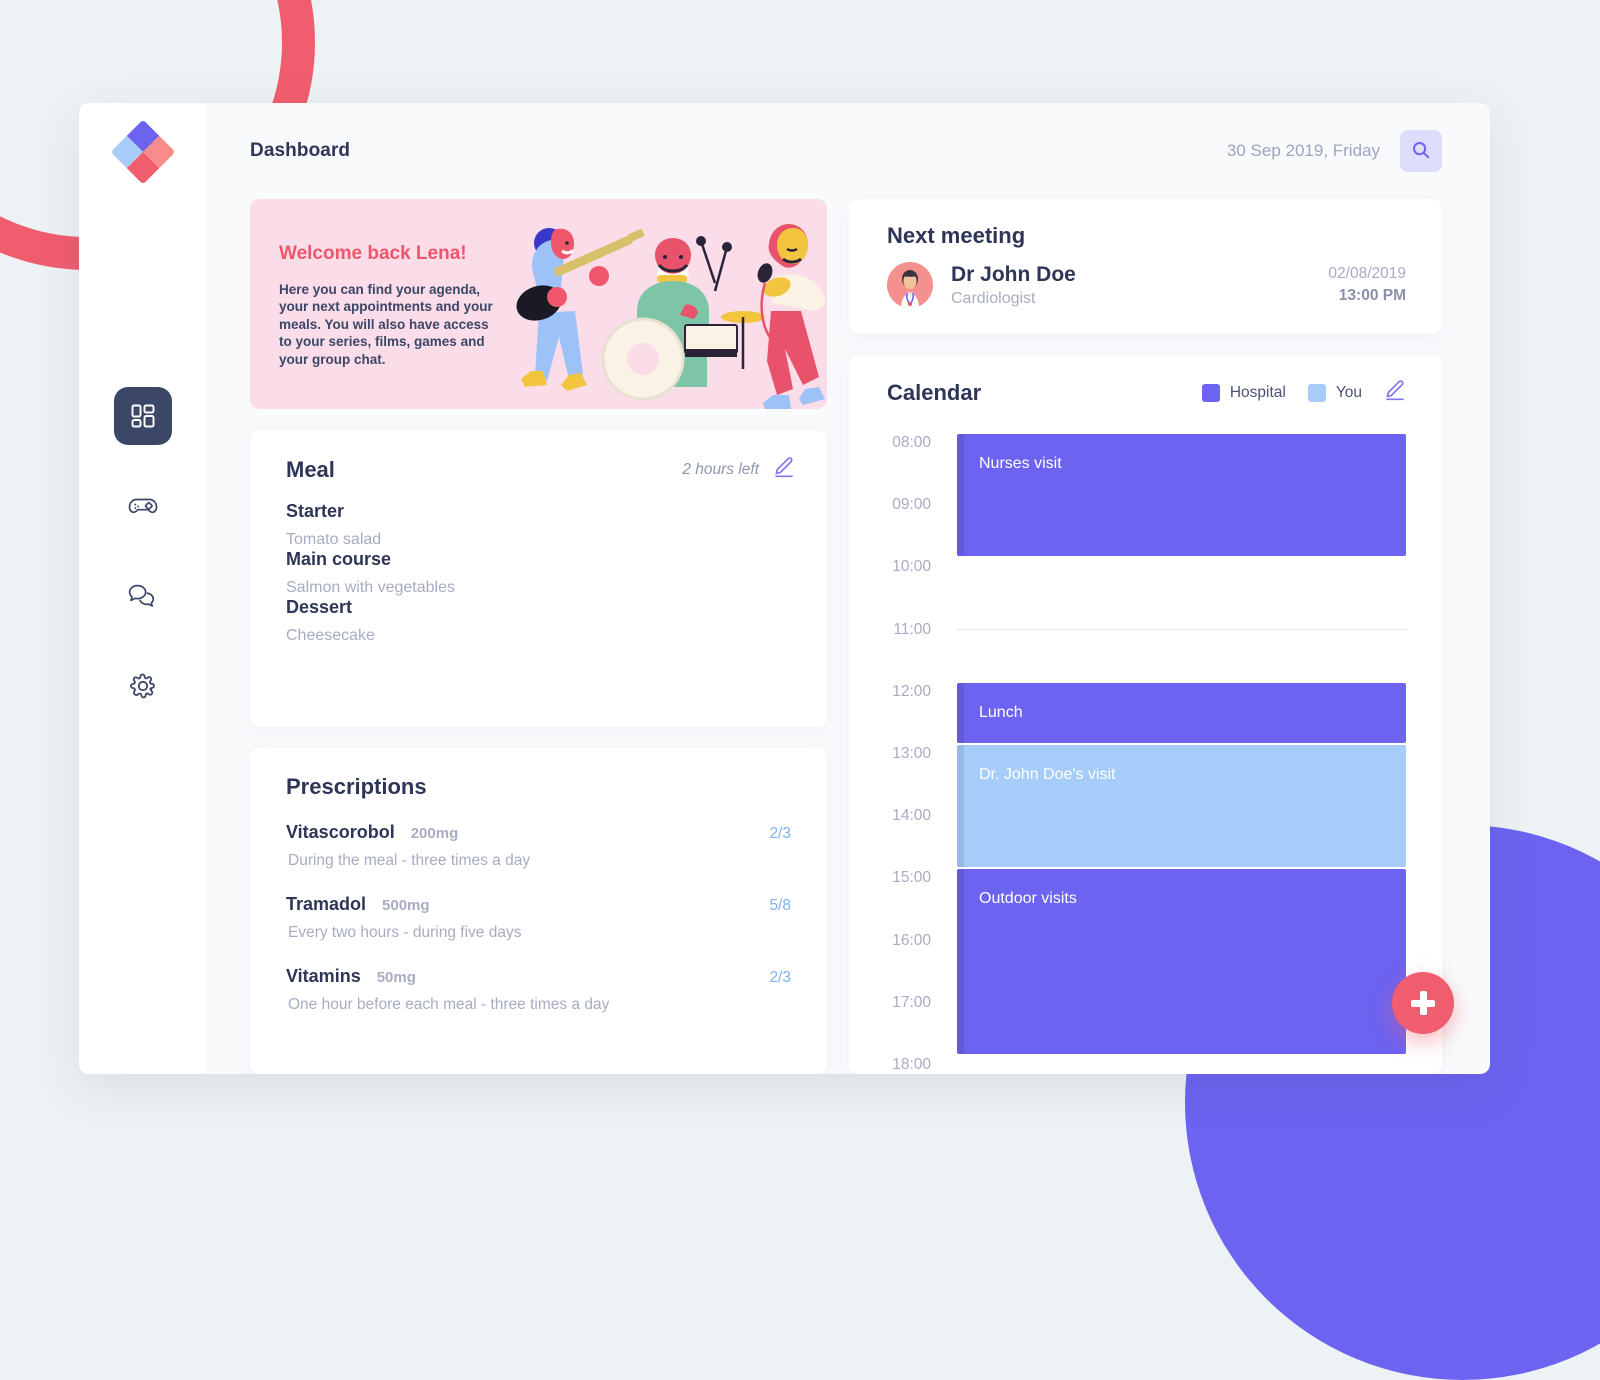 The width and height of the screenshot is (1600, 1380). What do you see at coordinates (538, 559) in the screenshot?
I see `meal-course-name: Main course` at bounding box center [538, 559].